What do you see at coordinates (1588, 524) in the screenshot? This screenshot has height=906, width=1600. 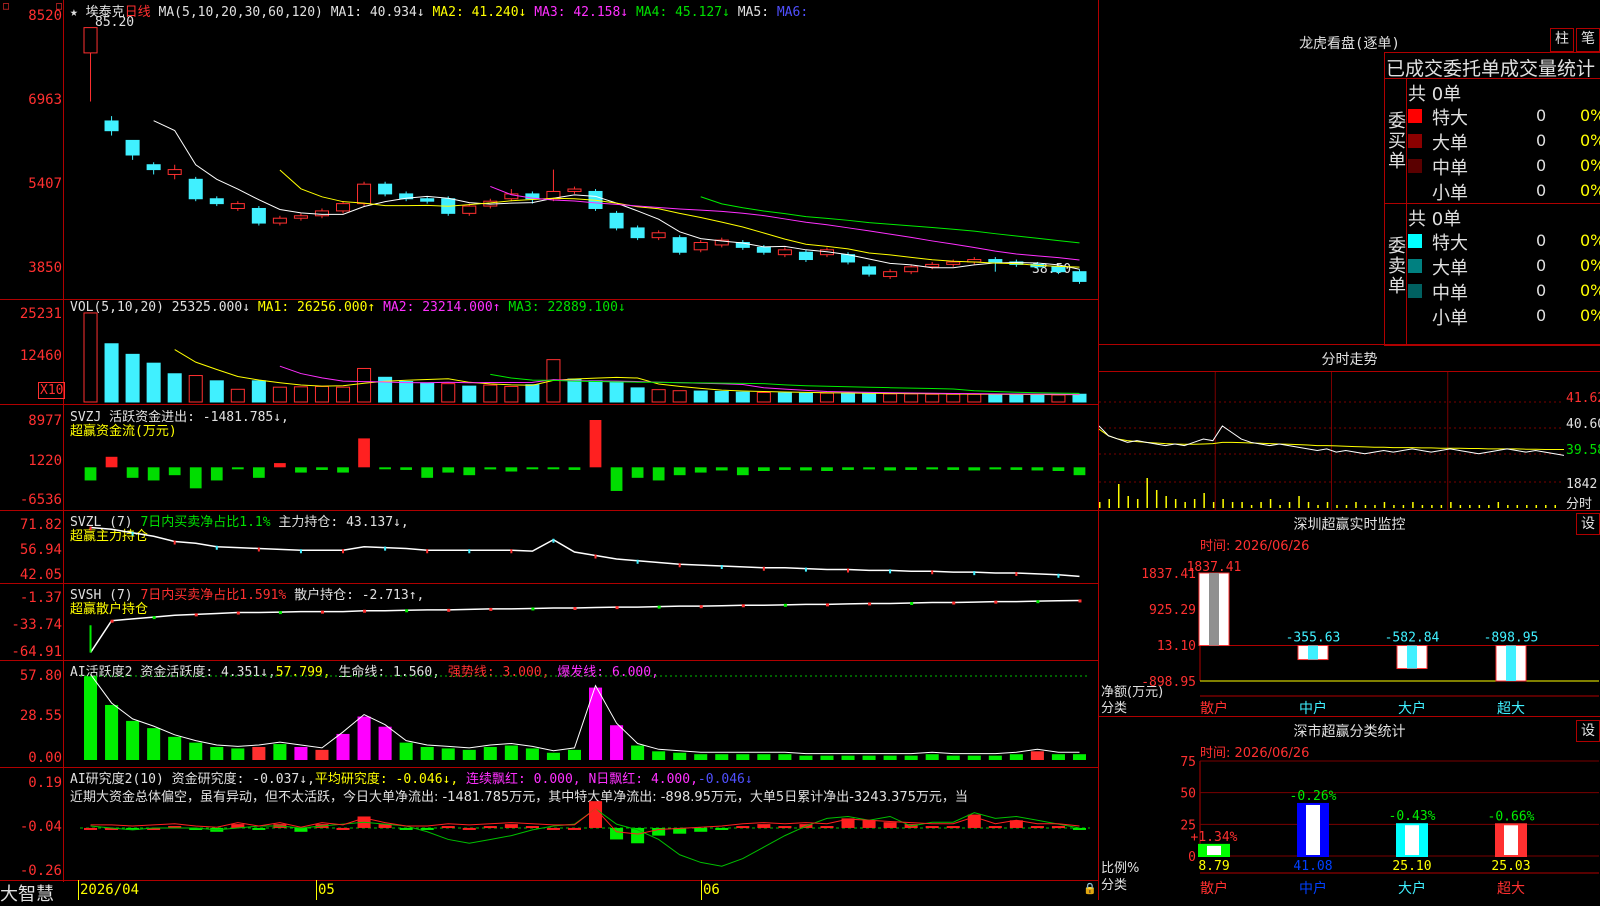 I see `sz-monitor-settings-button: 设` at bounding box center [1588, 524].